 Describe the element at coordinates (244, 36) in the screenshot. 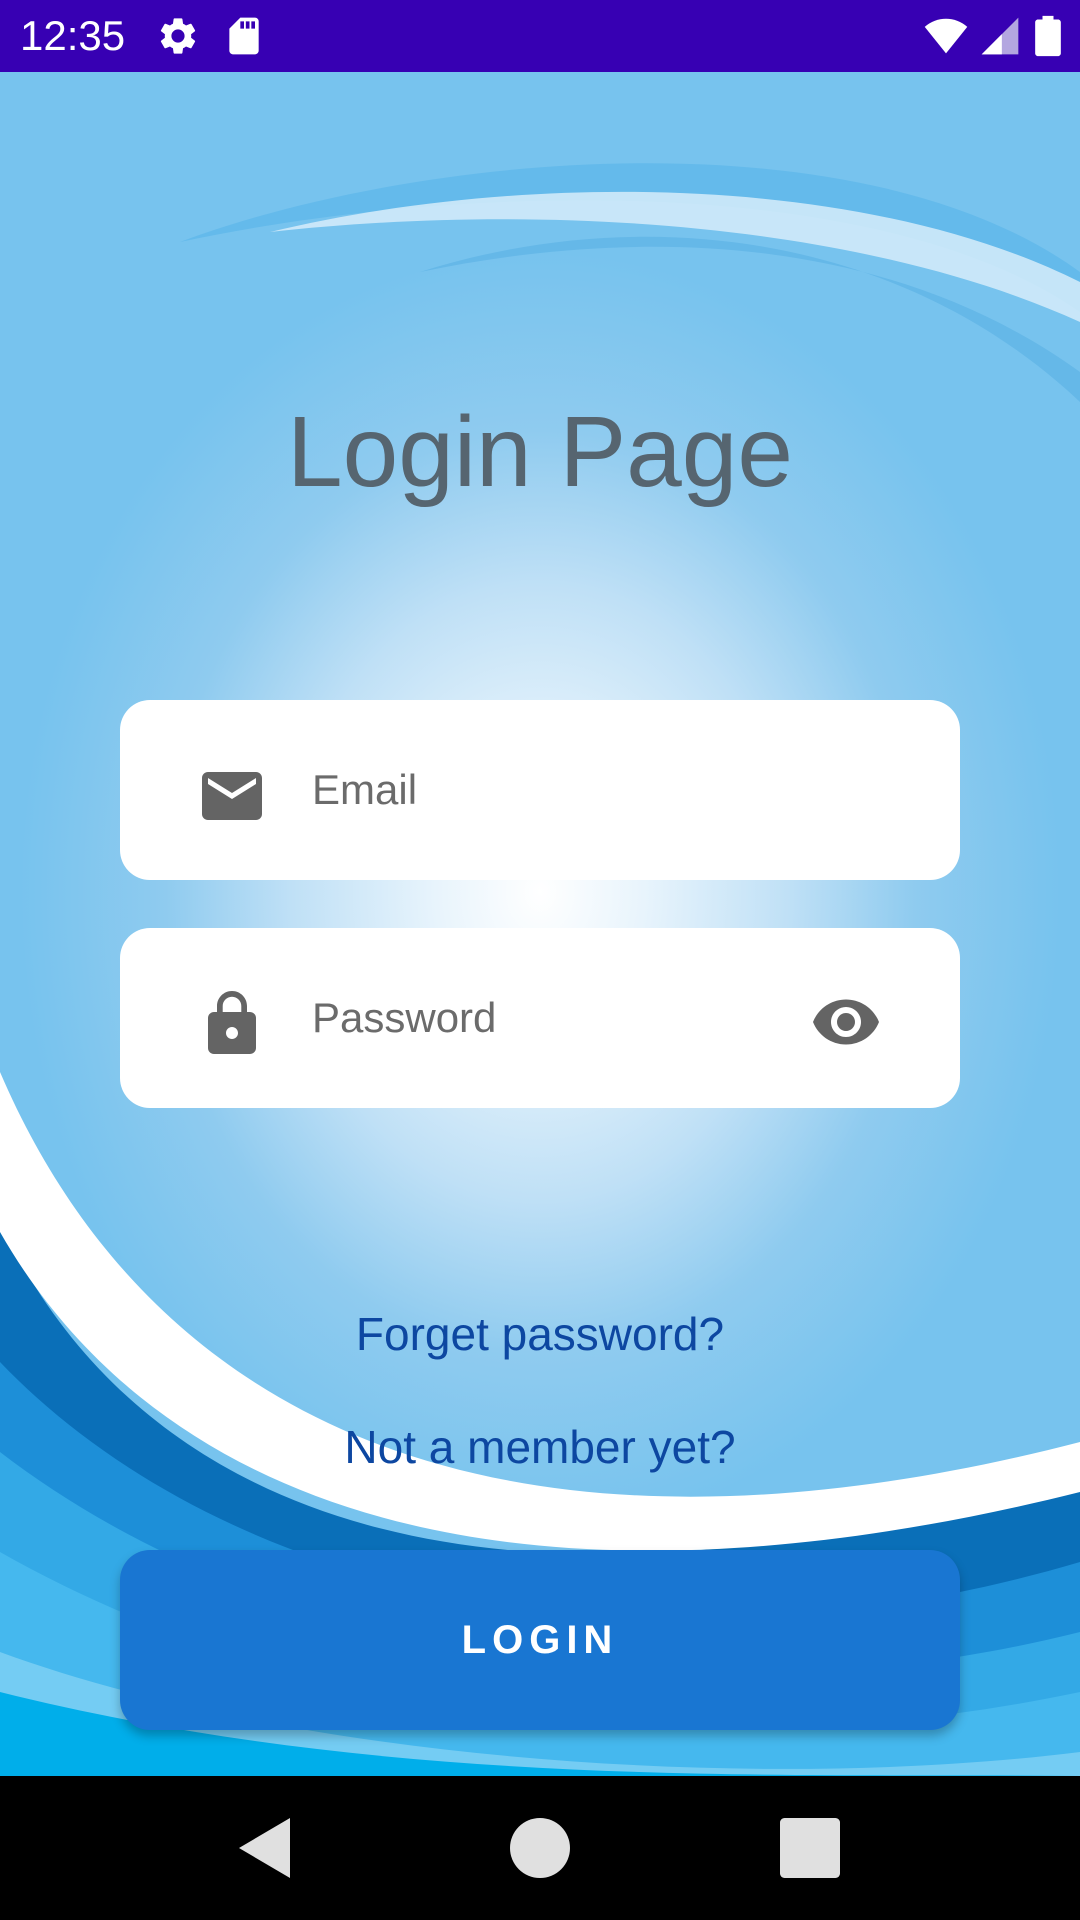

I see `sd-card-icon` at that location.